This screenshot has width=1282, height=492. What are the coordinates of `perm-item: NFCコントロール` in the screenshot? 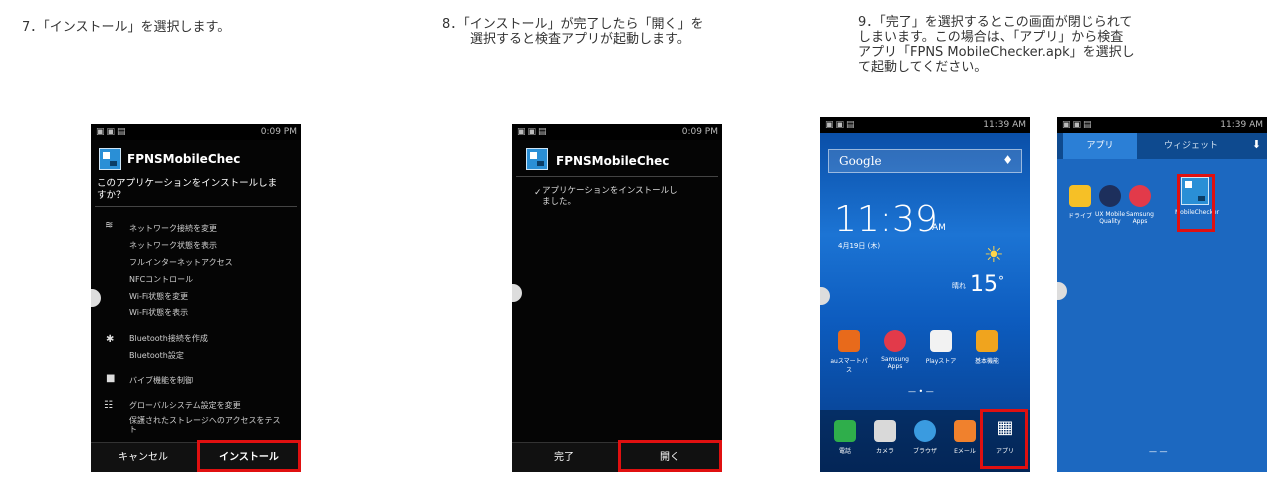 It's located at (161, 279).